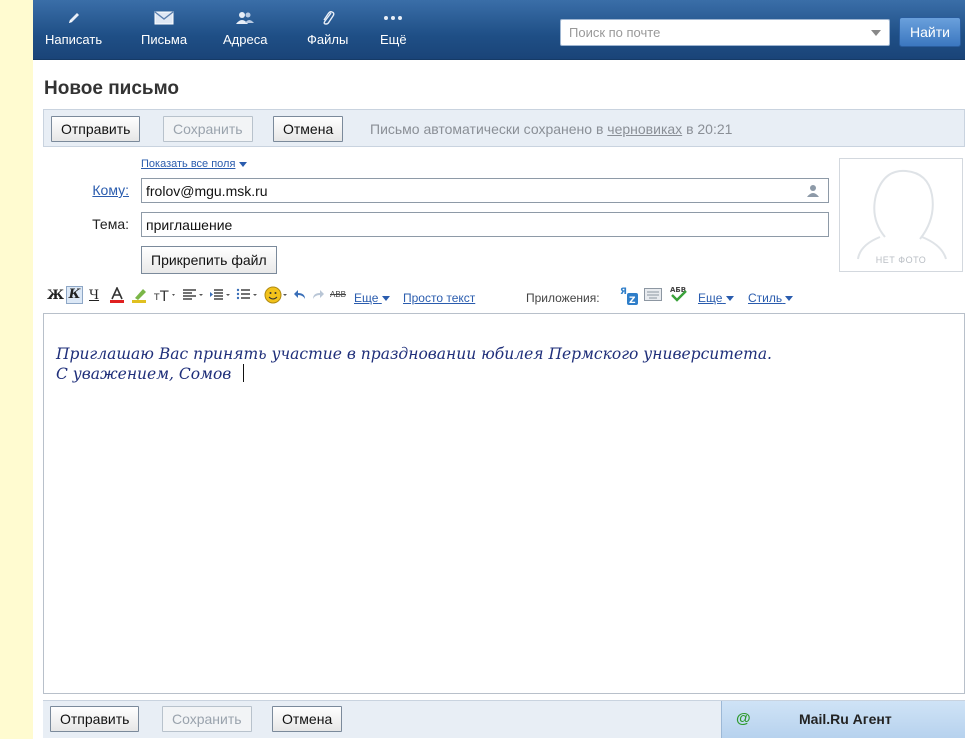 This screenshot has height=739, width=965. What do you see at coordinates (393, 18) in the screenshot?
I see `more-dots-icon` at bounding box center [393, 18].